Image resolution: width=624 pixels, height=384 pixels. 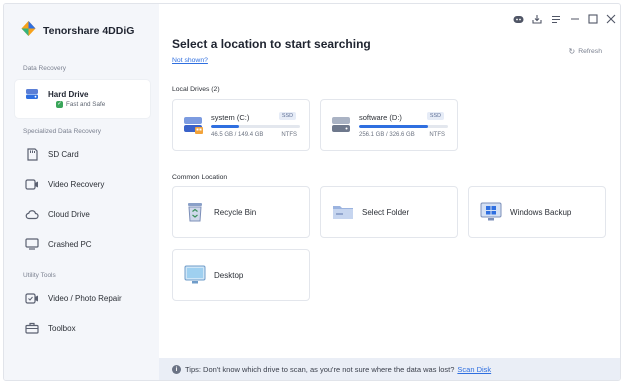 I want to click on not-shown-link: Not shown?, so click(x=190, y=60).